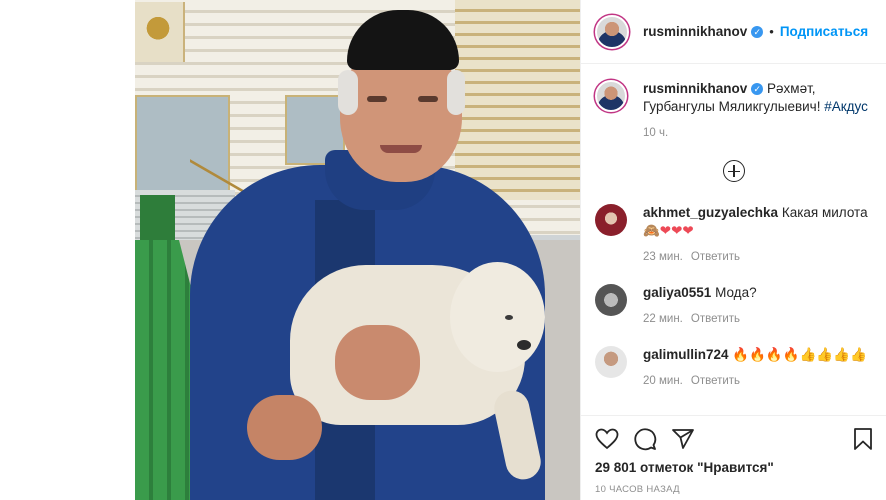  I want to click on comment-time: 22 мин., so click(663, 319).